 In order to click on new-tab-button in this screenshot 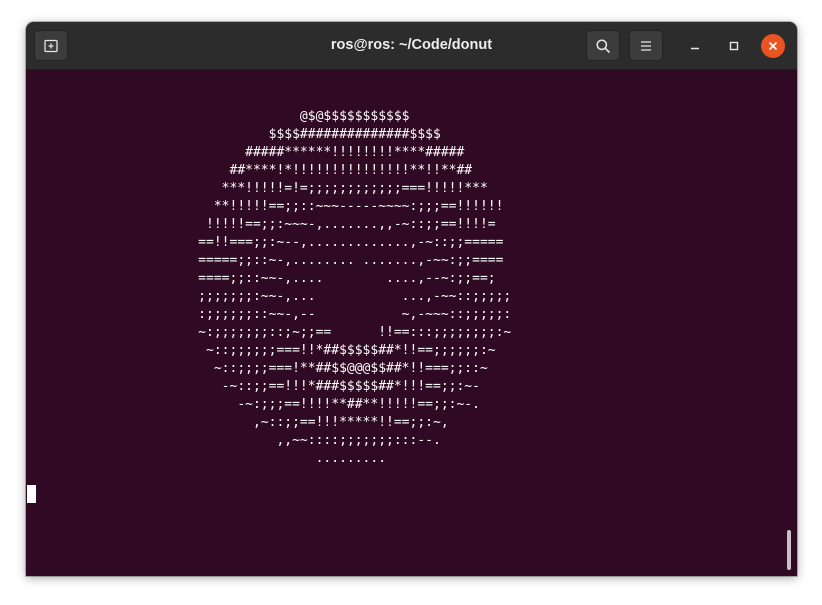, I will do `click(51, 45)`.